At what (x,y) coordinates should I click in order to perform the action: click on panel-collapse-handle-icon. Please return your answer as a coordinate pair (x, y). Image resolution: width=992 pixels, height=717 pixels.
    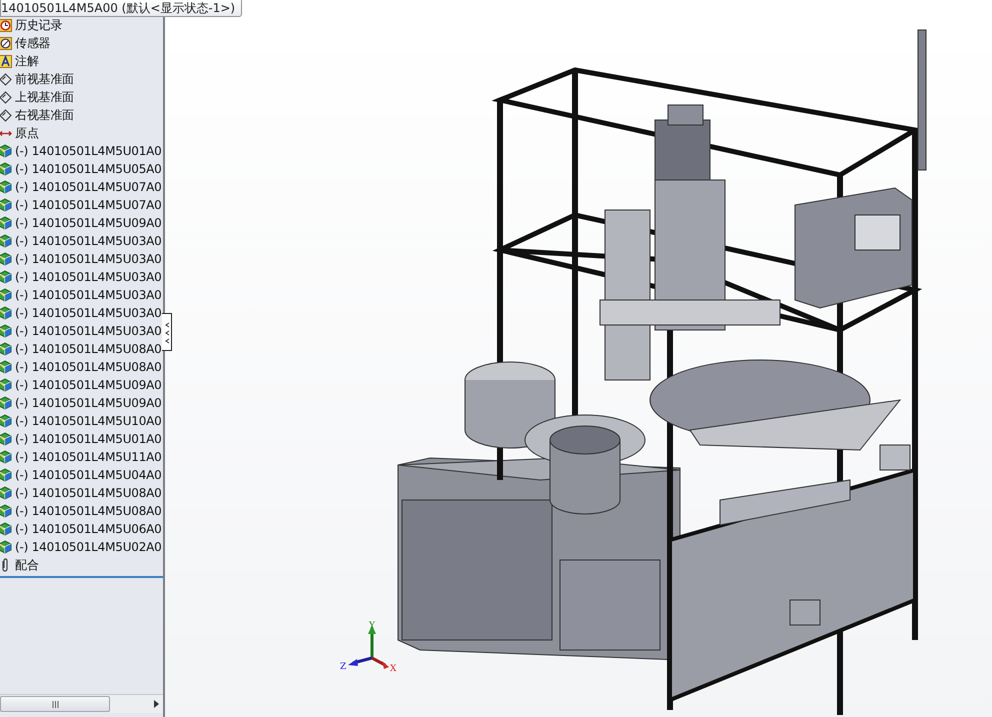
    Looking at the image, I should click on (167, 332).